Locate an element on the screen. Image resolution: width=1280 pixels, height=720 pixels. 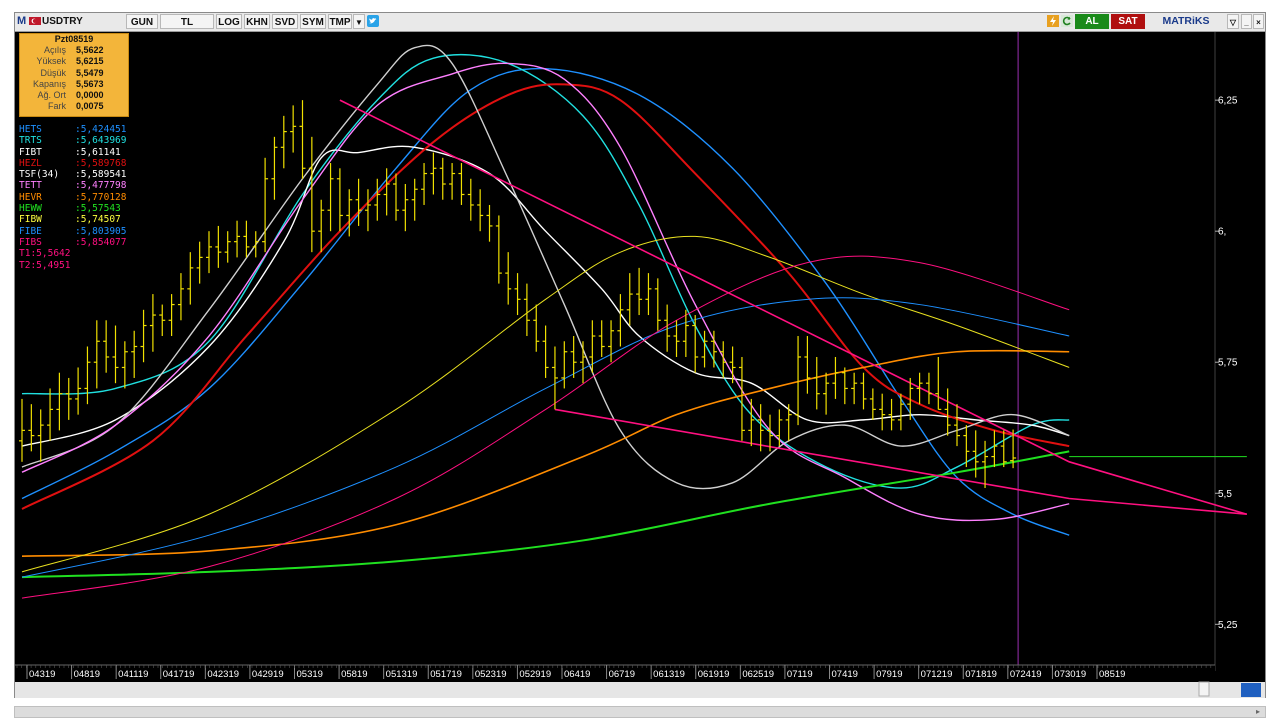
legend-name: HEZL is located at coordinates (30, 163).